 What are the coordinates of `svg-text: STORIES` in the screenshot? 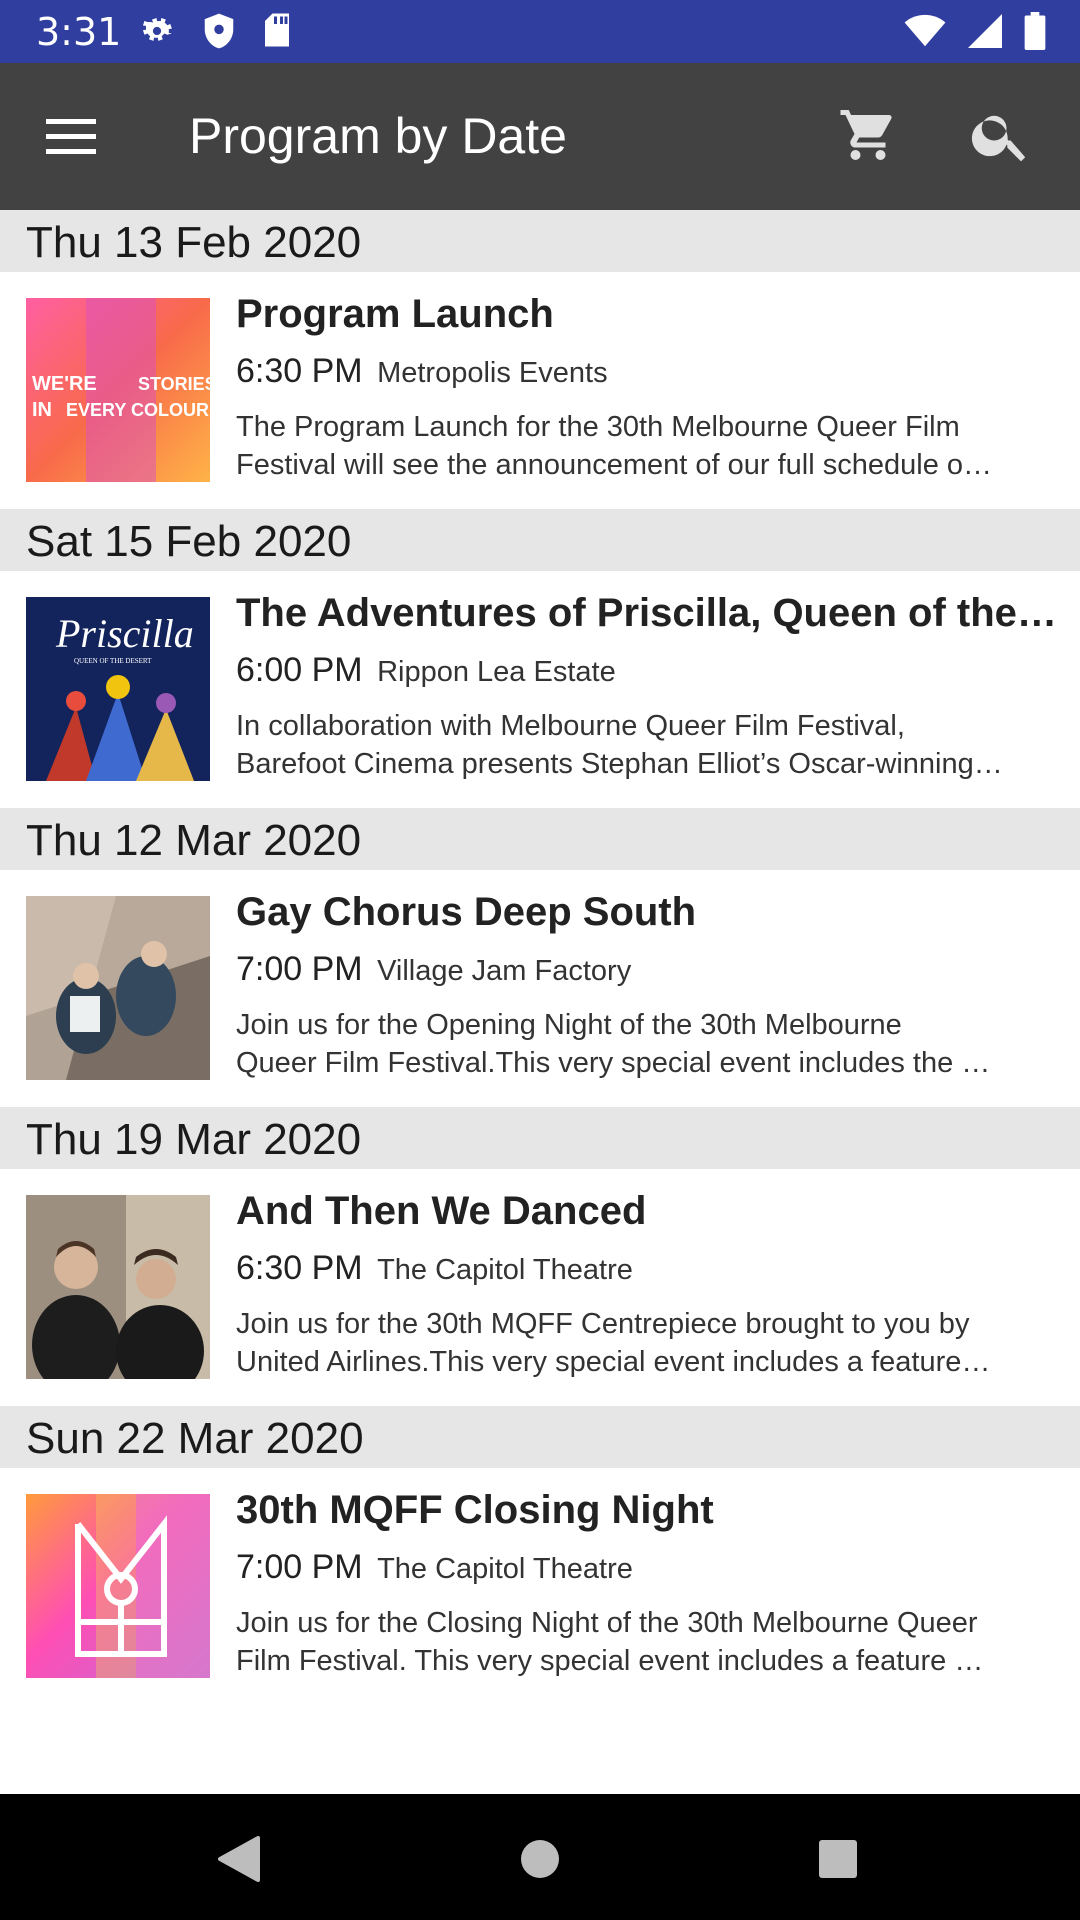 It's located at (174, 384).